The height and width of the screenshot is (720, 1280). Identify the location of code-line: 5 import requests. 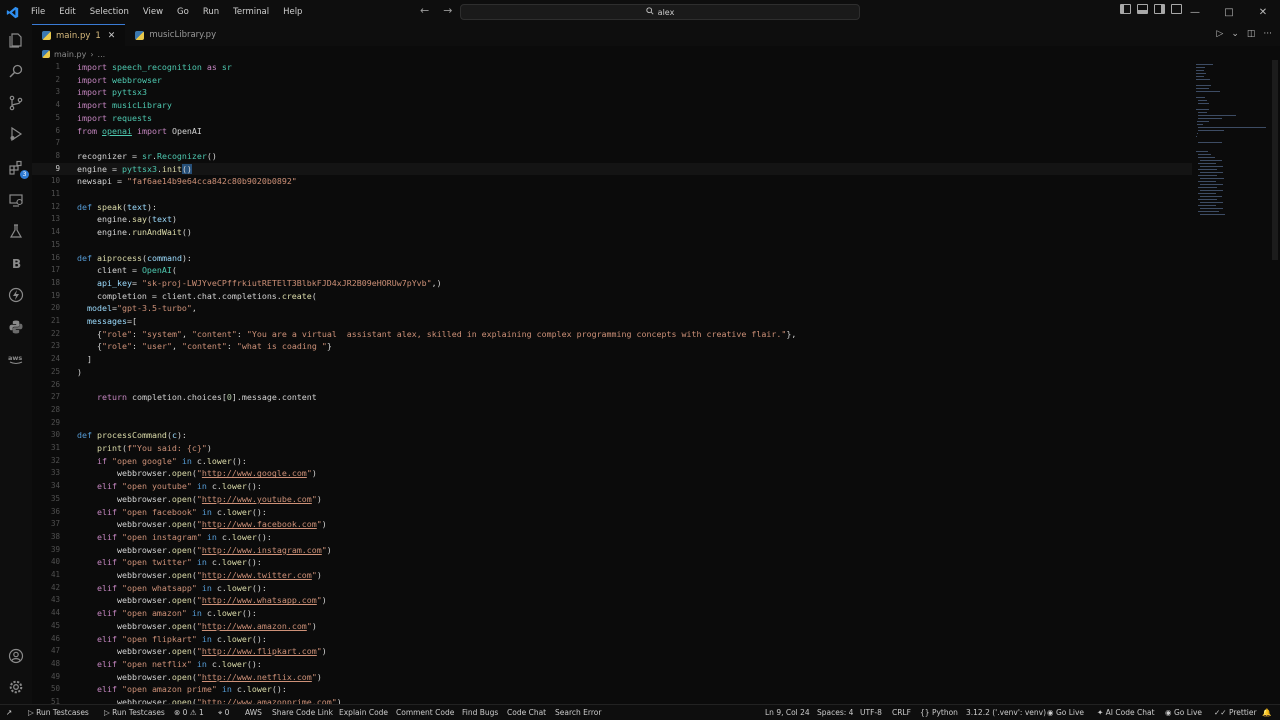
(612, 118).